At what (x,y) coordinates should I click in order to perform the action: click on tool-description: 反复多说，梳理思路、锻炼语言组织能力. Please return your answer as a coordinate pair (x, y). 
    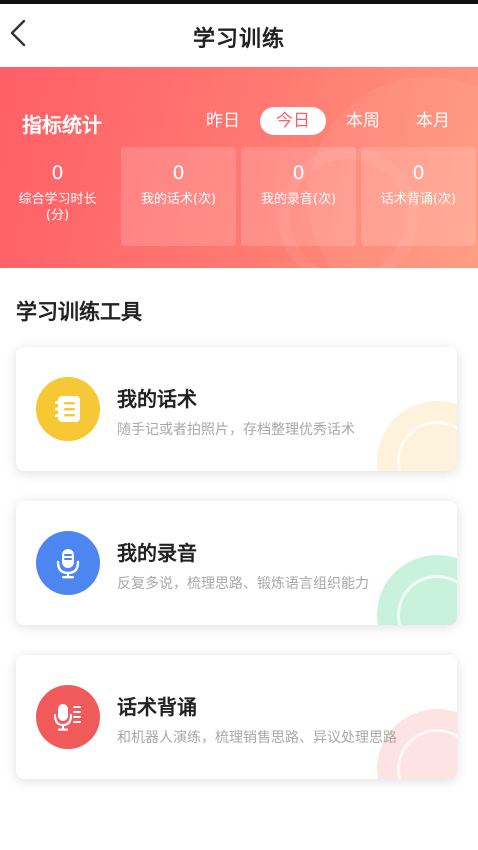
    Looking at the image, I should click on (243, 584).